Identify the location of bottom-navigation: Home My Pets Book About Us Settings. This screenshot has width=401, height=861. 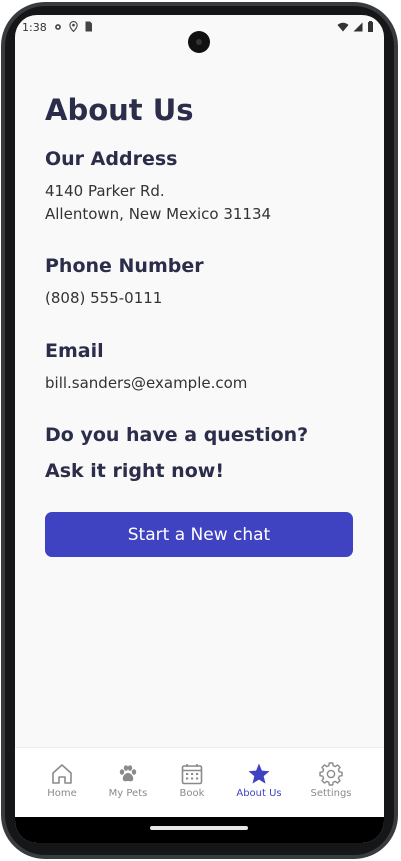
(199, 782).